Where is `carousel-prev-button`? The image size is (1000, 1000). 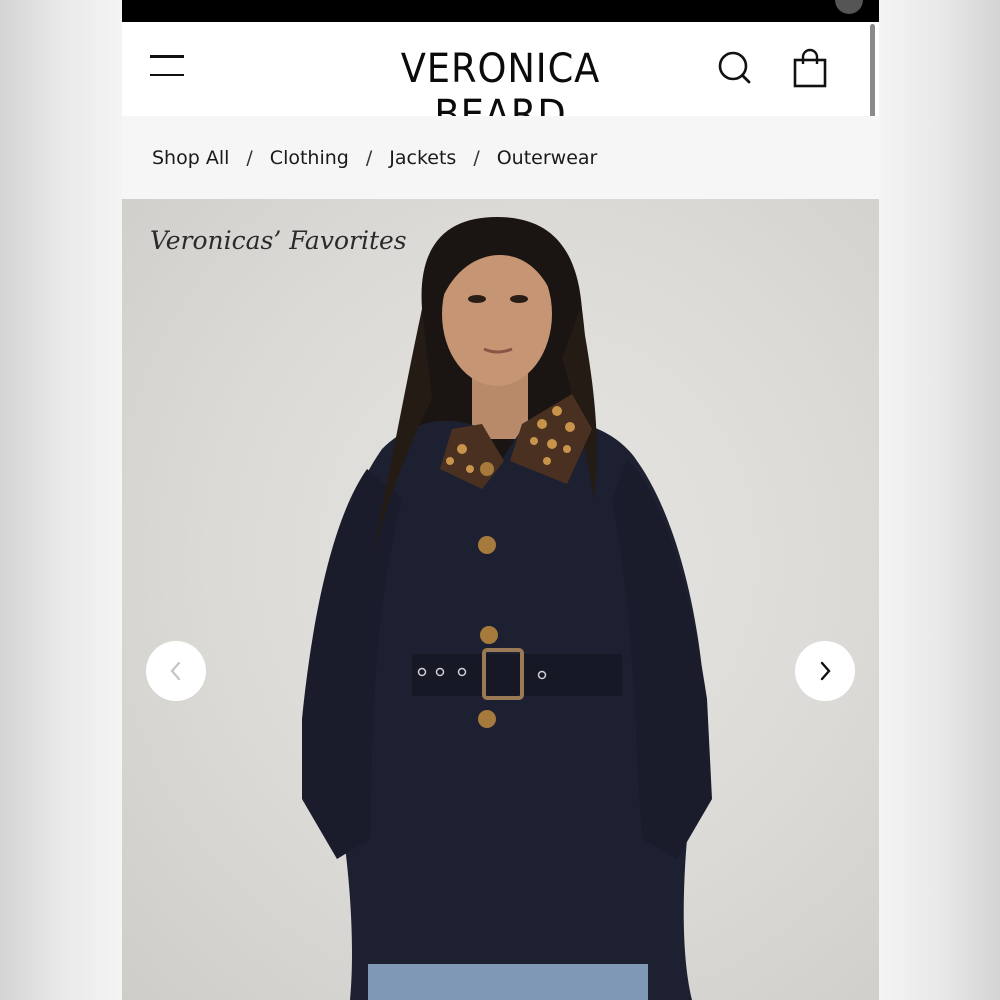 carousel-prev-button is located at coordinates (176, 671).